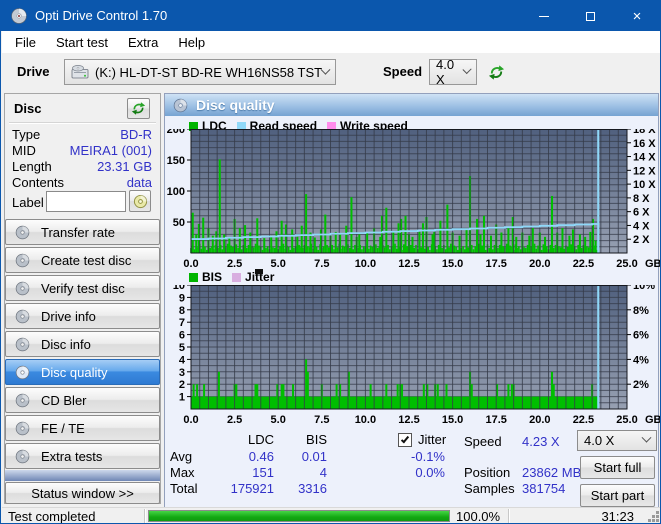 Image resolution: width=661 pixels, height=524 pixels. I want to click on svg-text: 2.5, so click(234, 419).